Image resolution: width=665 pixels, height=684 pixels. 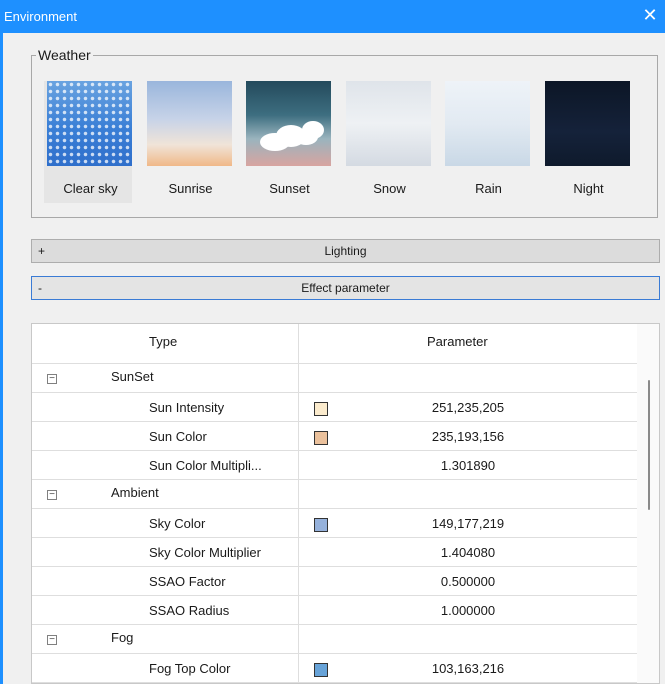 What do you see at coordinates (650, 15) in the screenshot?
I see `close-icon: ✕` at bounding box center [650, 15].